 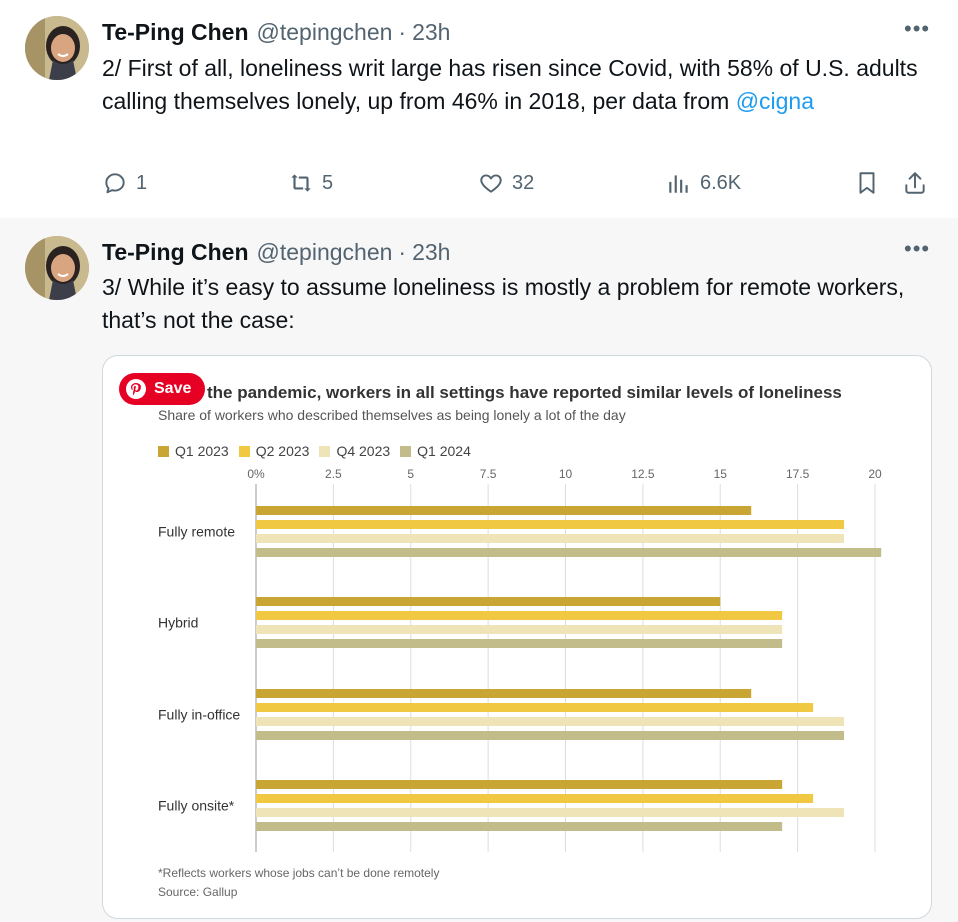 I want to click on heart-icon, so click(x=491, y=183).